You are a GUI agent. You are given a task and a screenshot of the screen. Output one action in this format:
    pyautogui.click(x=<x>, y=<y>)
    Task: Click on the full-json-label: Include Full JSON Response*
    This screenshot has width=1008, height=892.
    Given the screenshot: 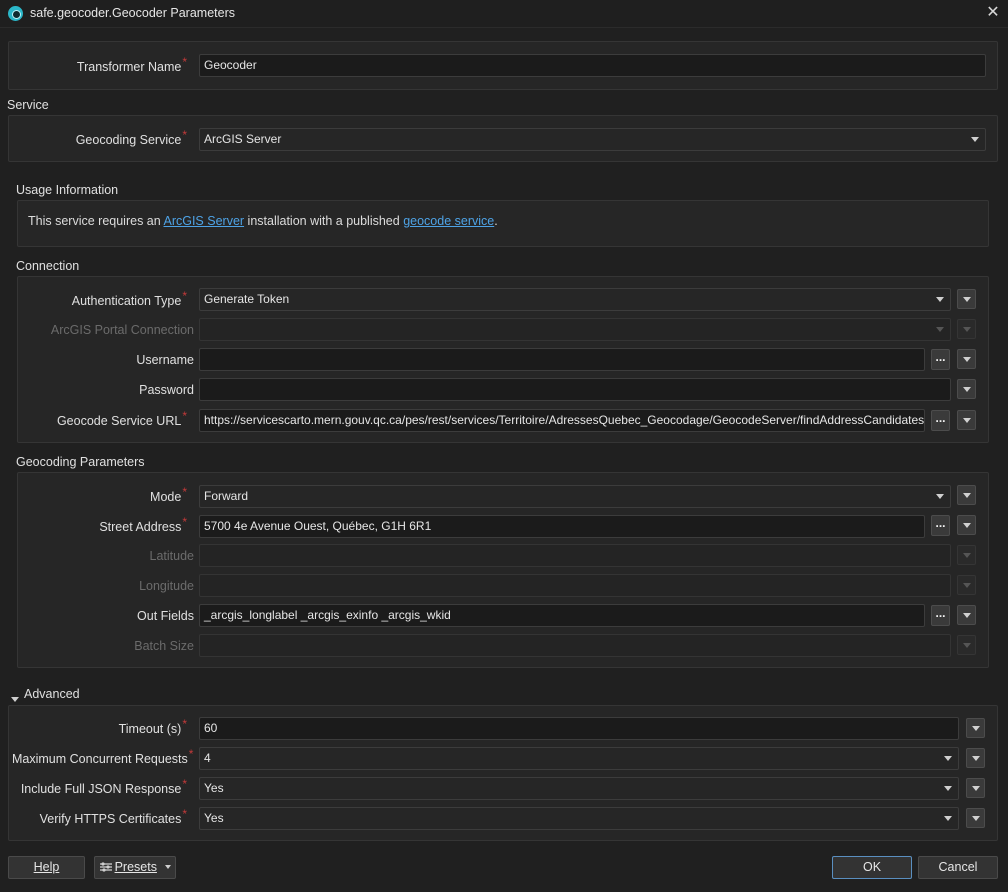 What is the action you would take?
    pyautogui.click(x=103, y=786)
    